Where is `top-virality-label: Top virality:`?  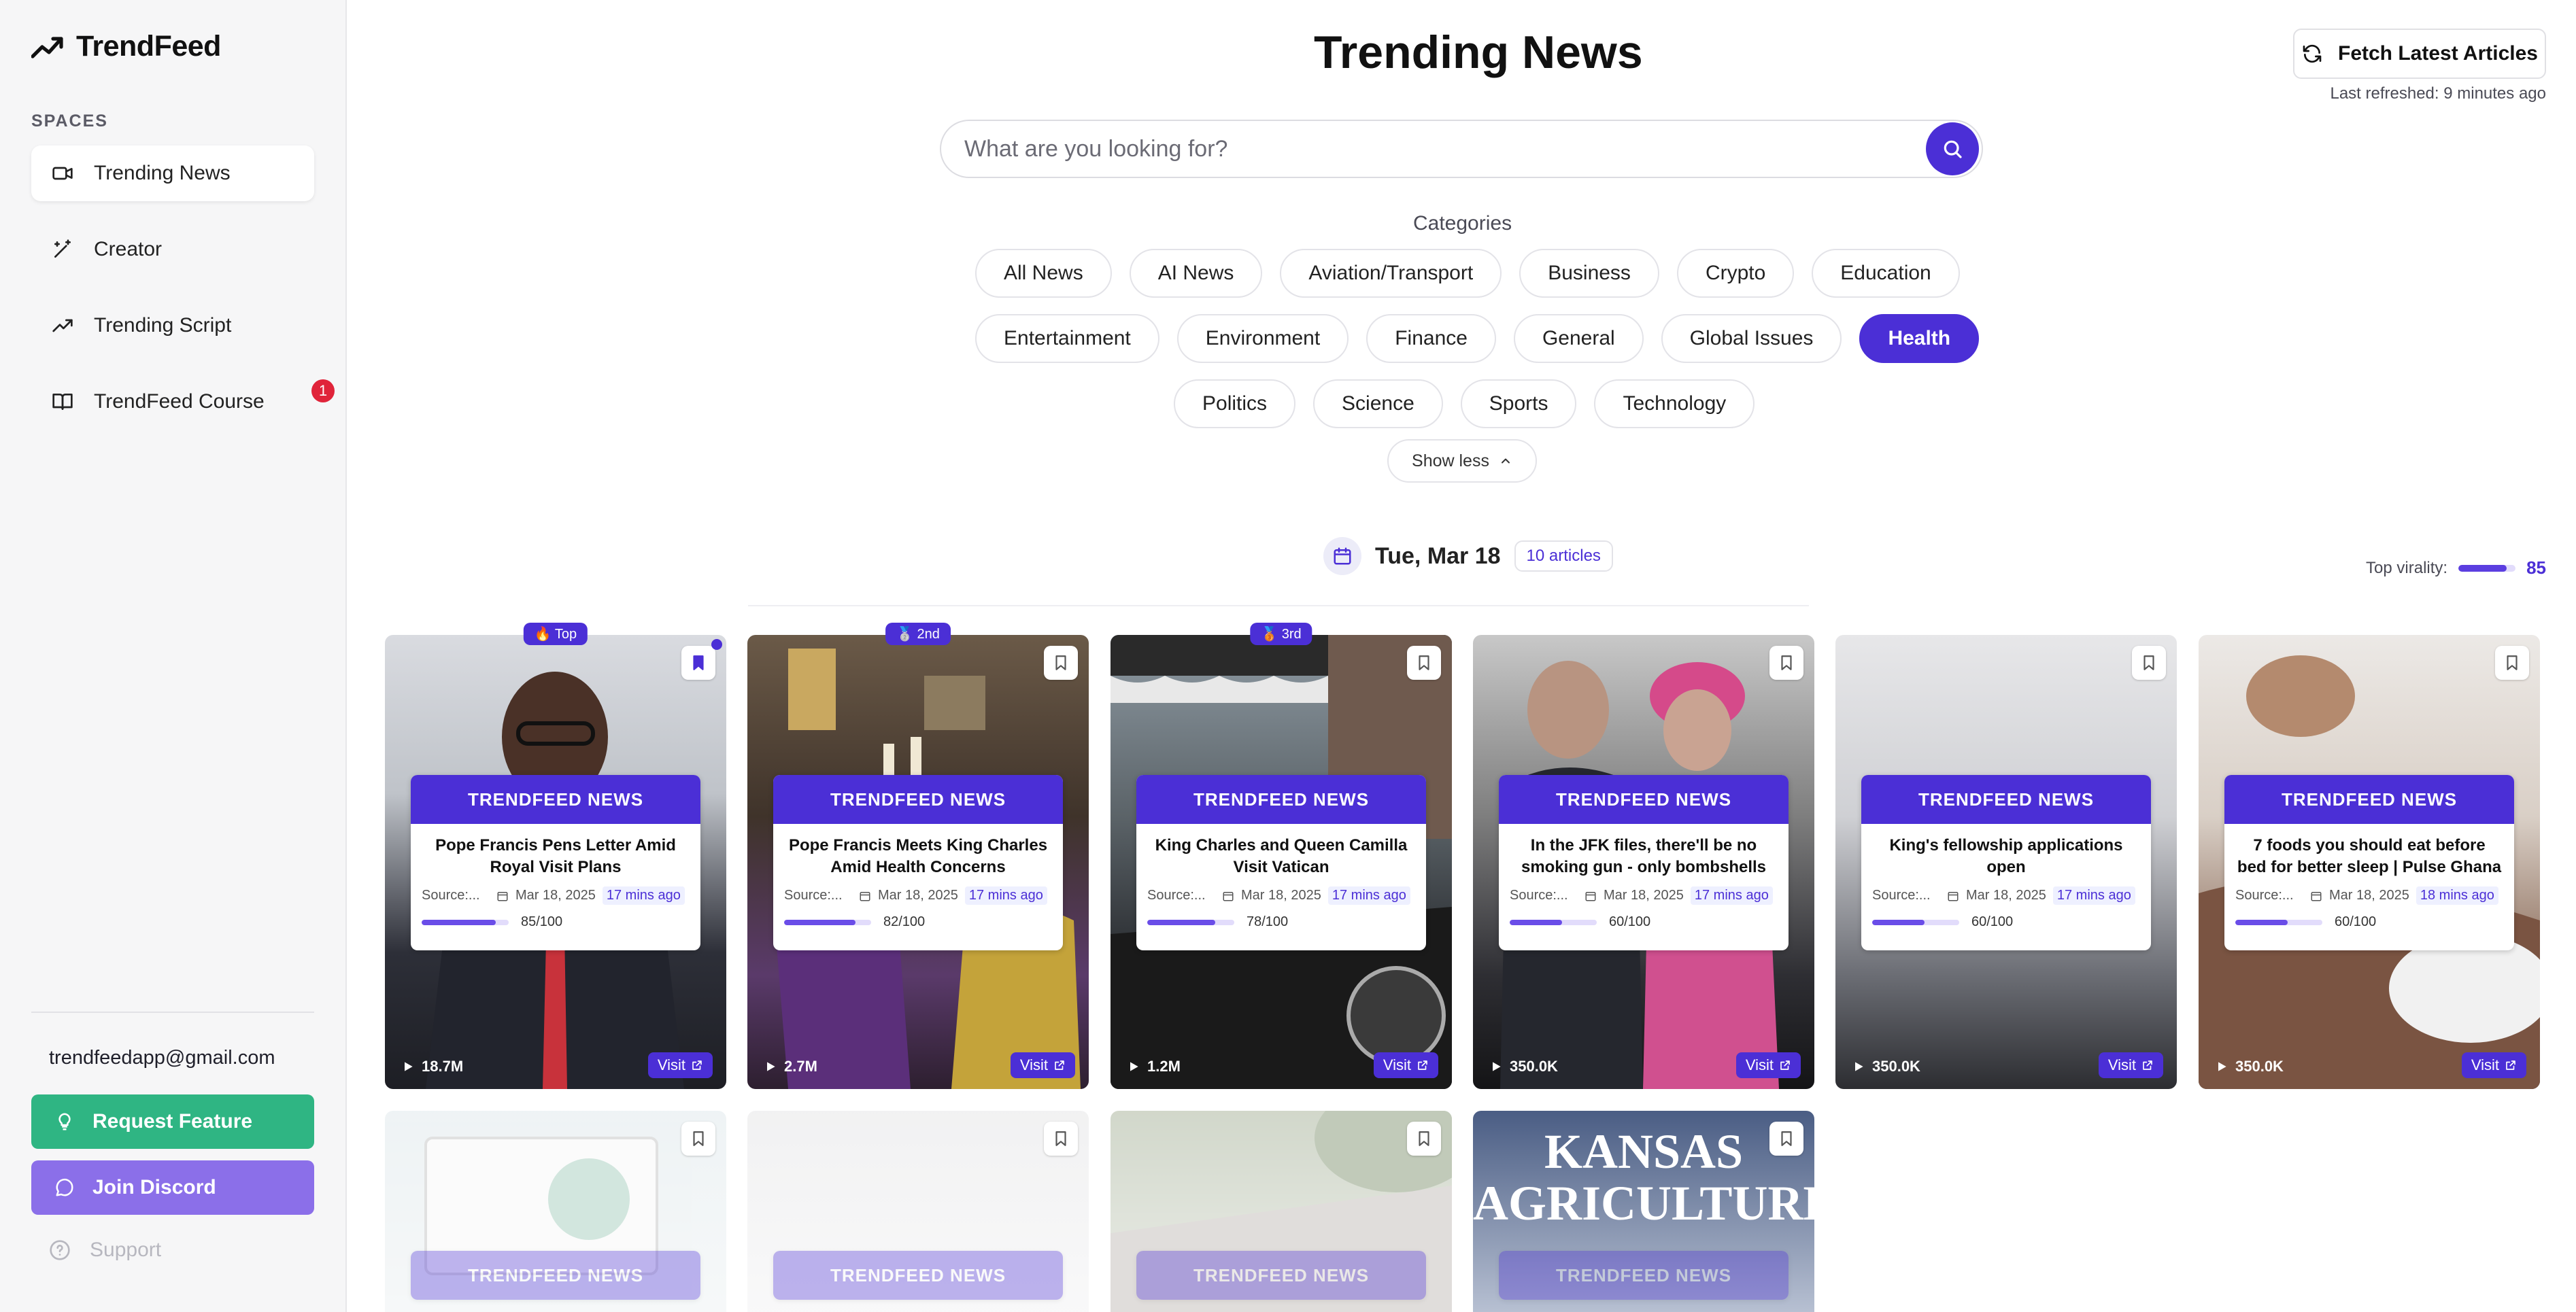
top-virality-label: Top virality: is located at coordinates (2407, 567).